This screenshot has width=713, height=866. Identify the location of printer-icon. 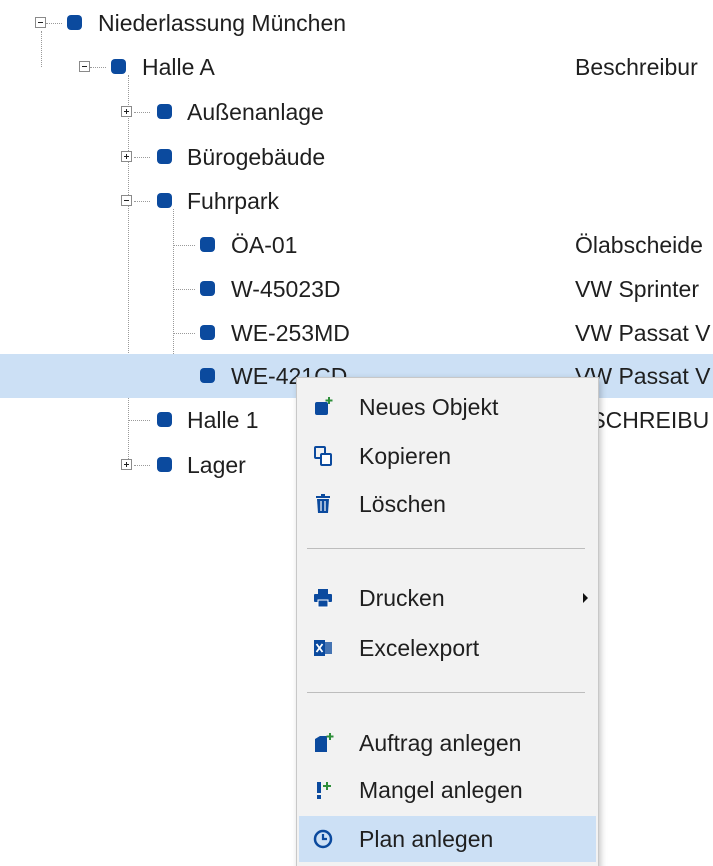
(323, 598).